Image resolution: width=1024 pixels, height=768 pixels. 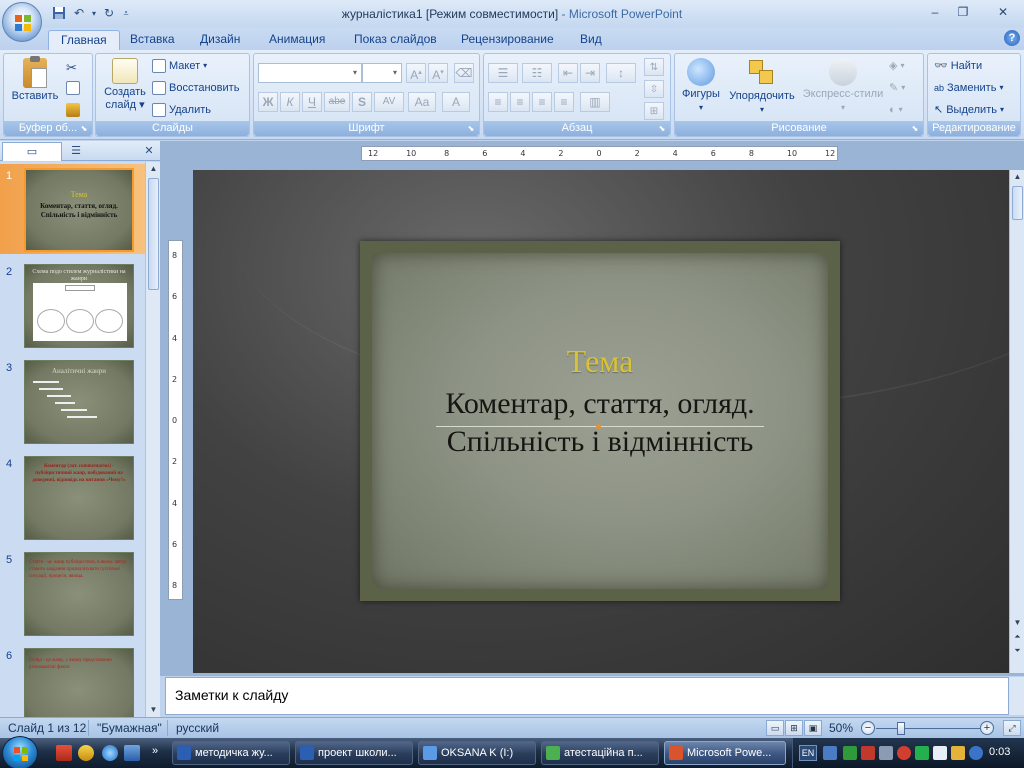 What do you see at coordinates (850, 753) in the screenshot?
I see `tray-network-icon` at bounding box center [850, 753].